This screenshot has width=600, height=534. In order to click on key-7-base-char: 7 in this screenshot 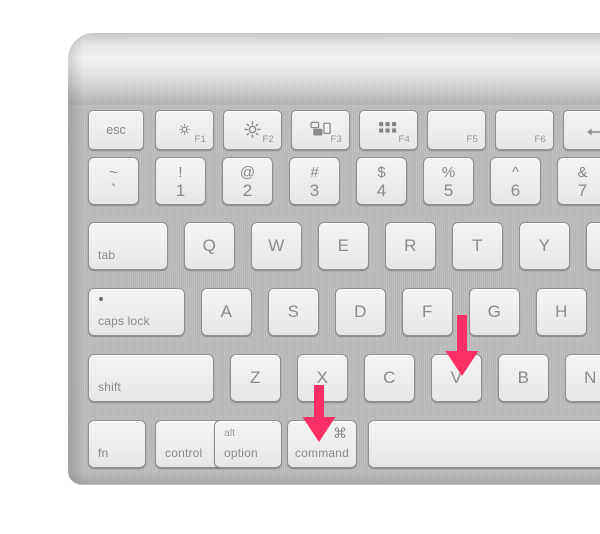, I will do `click(582, 190)`.